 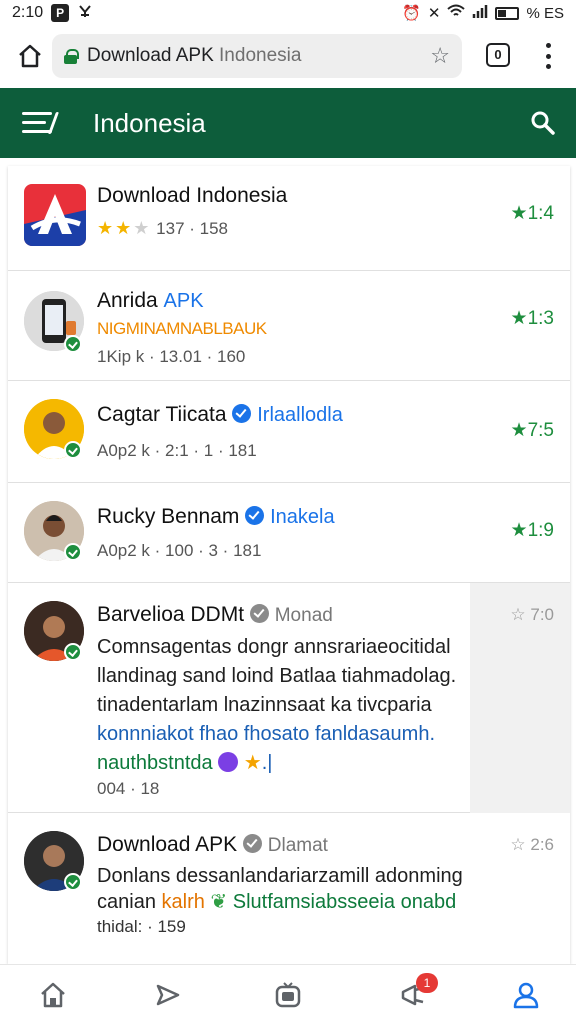 What do you see at coordinates (440, 56) in the screenshot?
I see `bookmark-star-icon: ☆` at bounding box center [440, 56].